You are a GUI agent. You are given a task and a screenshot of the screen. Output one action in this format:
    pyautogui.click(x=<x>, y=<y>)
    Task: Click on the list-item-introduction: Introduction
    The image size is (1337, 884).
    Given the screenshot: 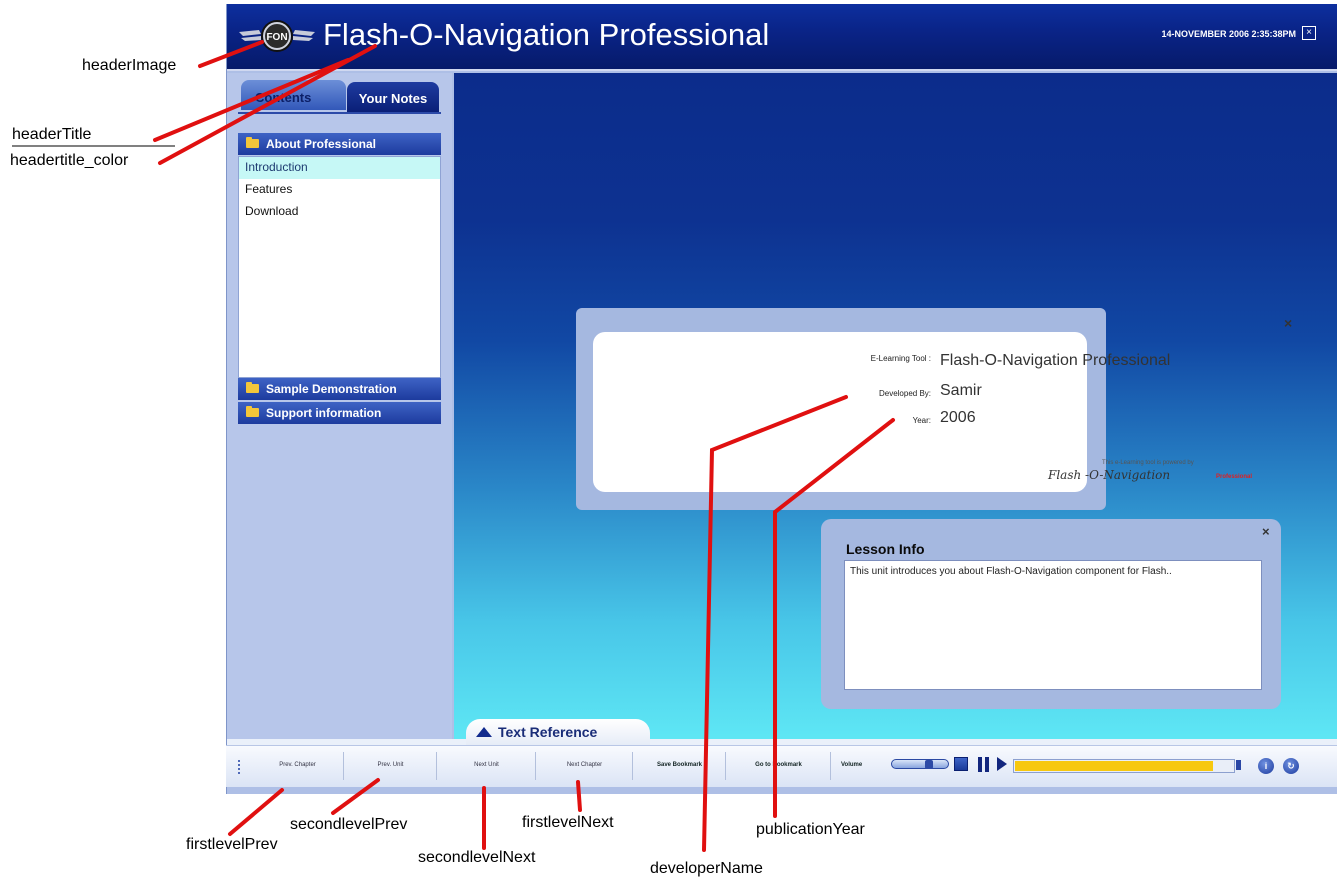 What is the action you would take?
    pyautogui.click(x=339, y=168)
    